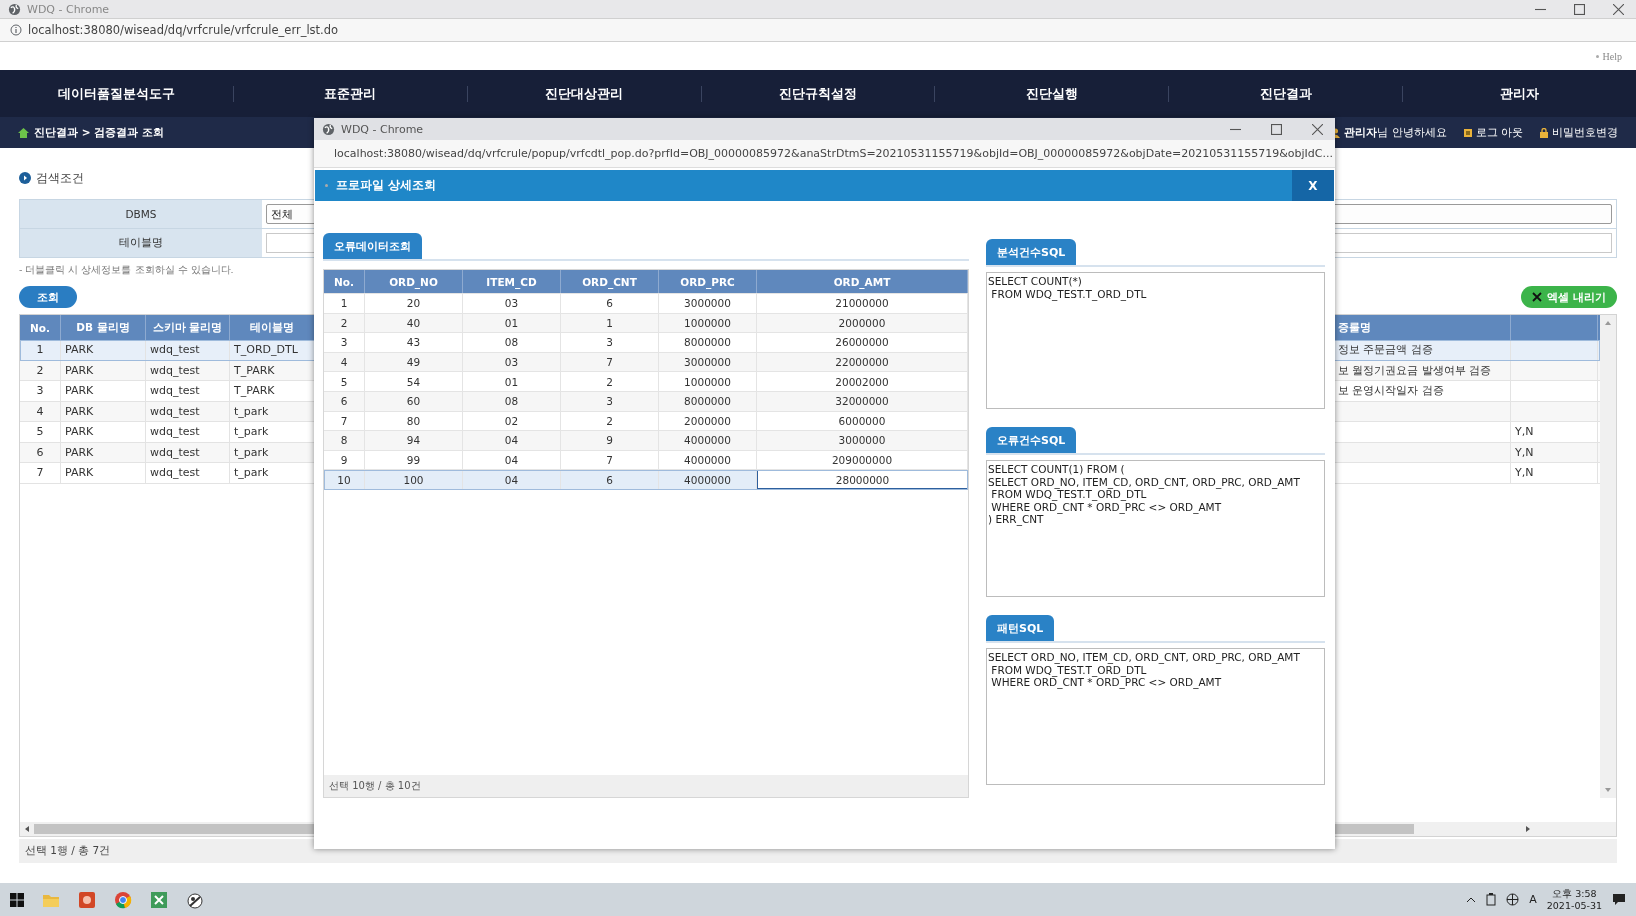 The image size is (1636, 916). What do you see at coordinates (1155, 716) in the screenshot?
I see `sql-textarea: SELECT ORD_NO, ITEM_CD, ORD_CNT, ORD_PRC, ORD_AMT FROM WDQ_TEST.T_ORD_DTL WHERE ORD_CNT * ORD_PRC <> ORD_AMT` at bounding box center [1155, 716].